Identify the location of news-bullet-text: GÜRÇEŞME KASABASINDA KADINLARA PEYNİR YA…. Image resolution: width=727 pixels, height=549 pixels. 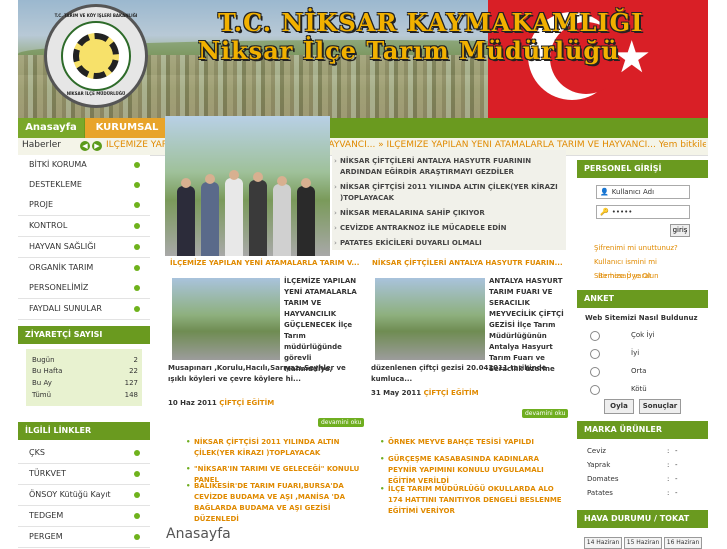
(466, 470).